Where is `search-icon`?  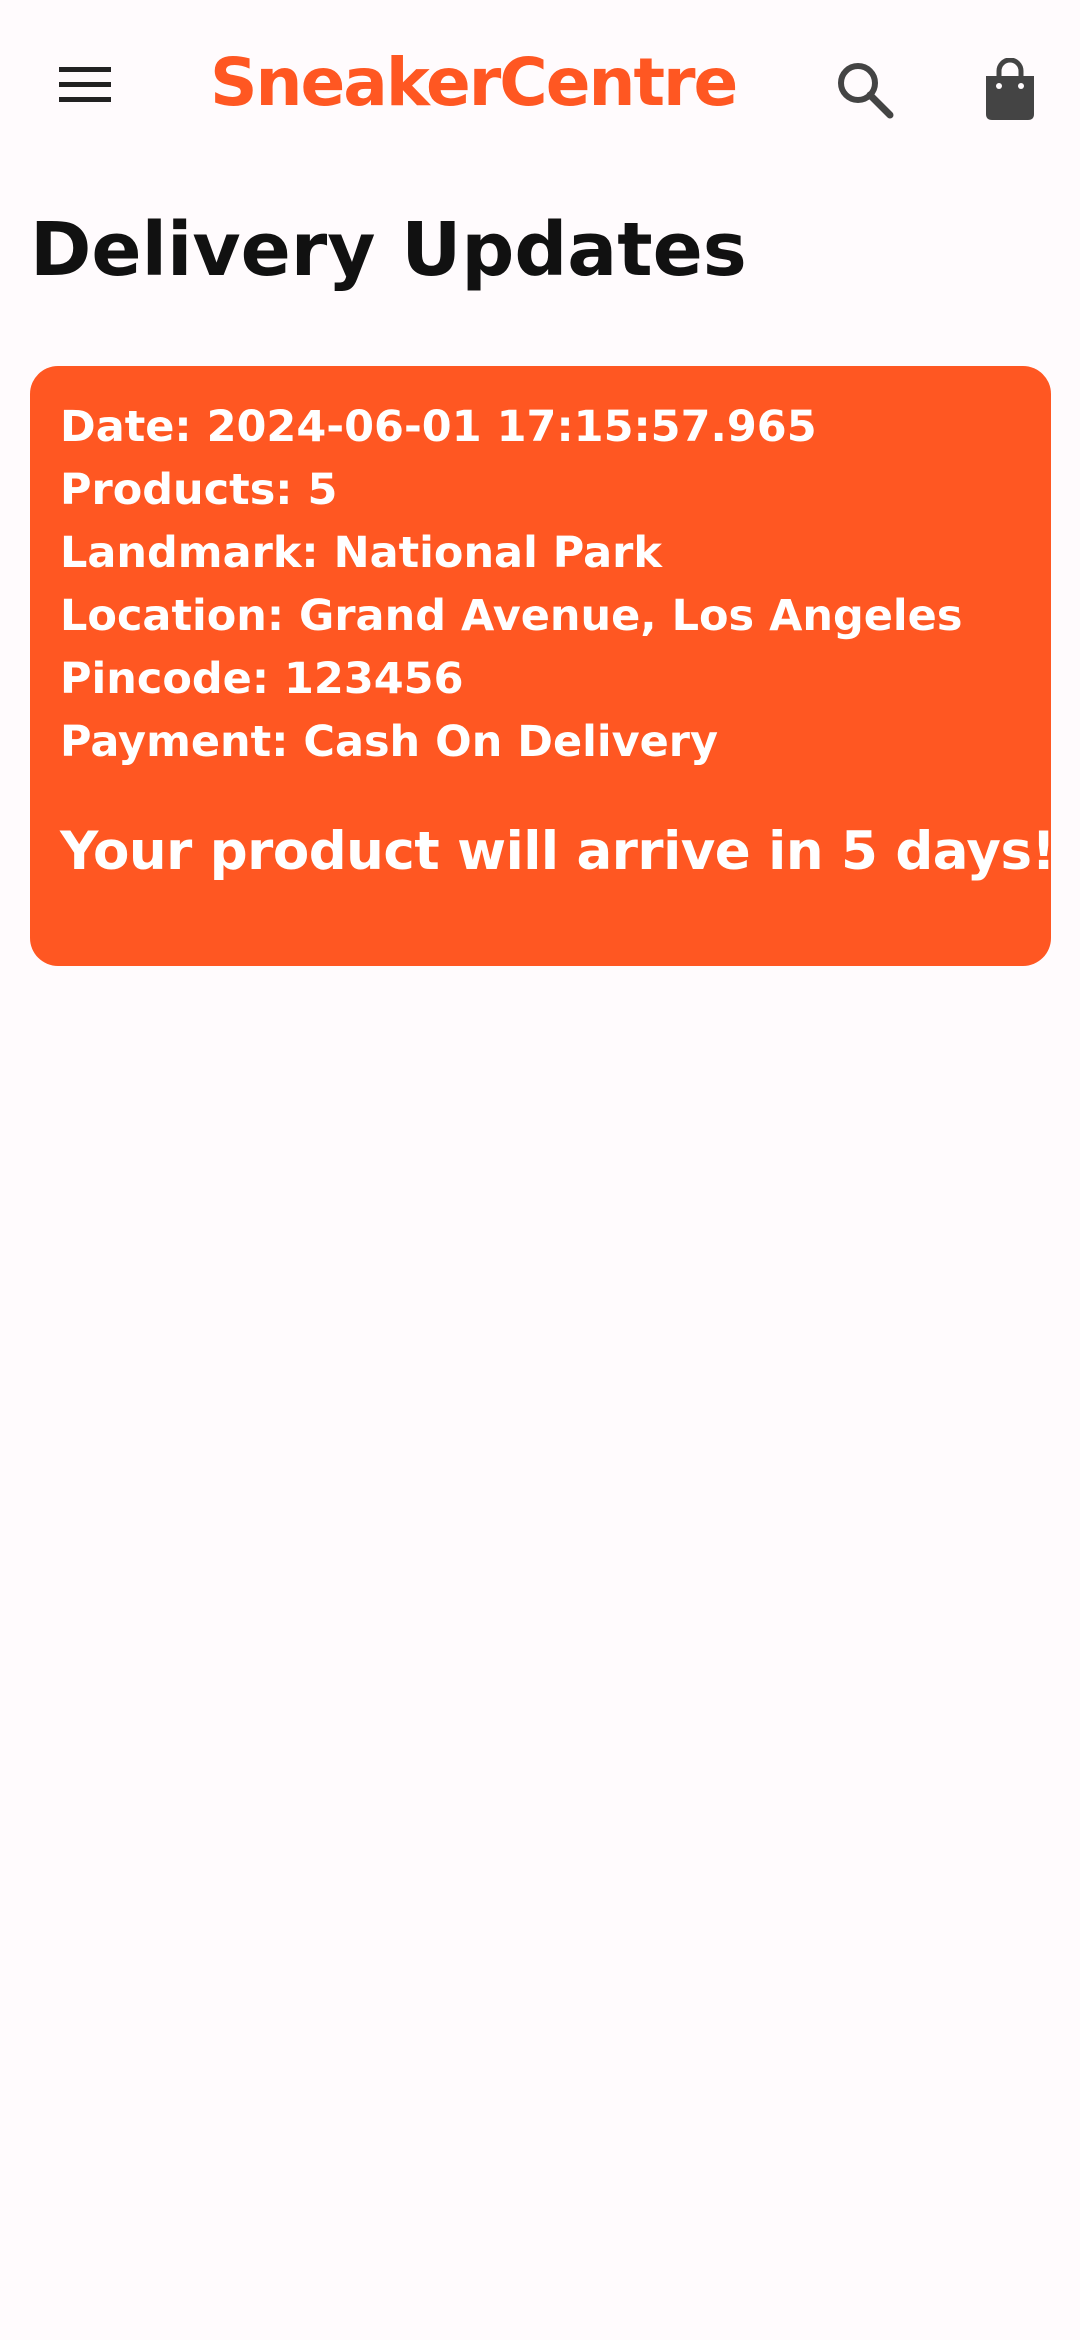
search-icon is located at coordinates (866, 91).